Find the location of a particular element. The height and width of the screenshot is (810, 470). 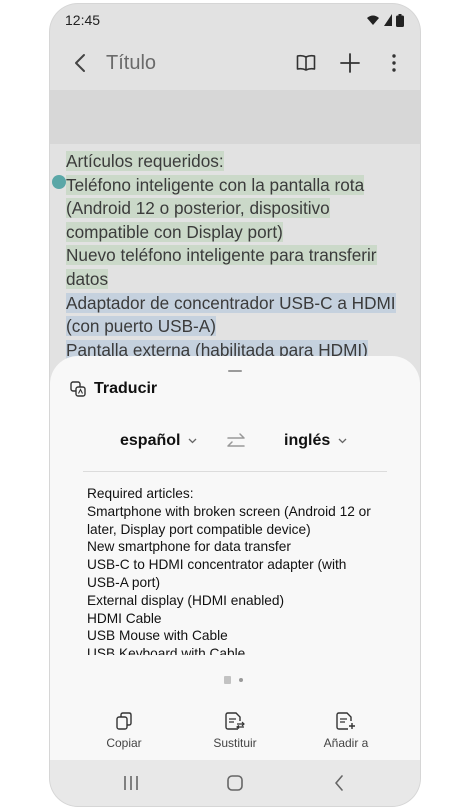

back-button is located at coordinates (80, 63).